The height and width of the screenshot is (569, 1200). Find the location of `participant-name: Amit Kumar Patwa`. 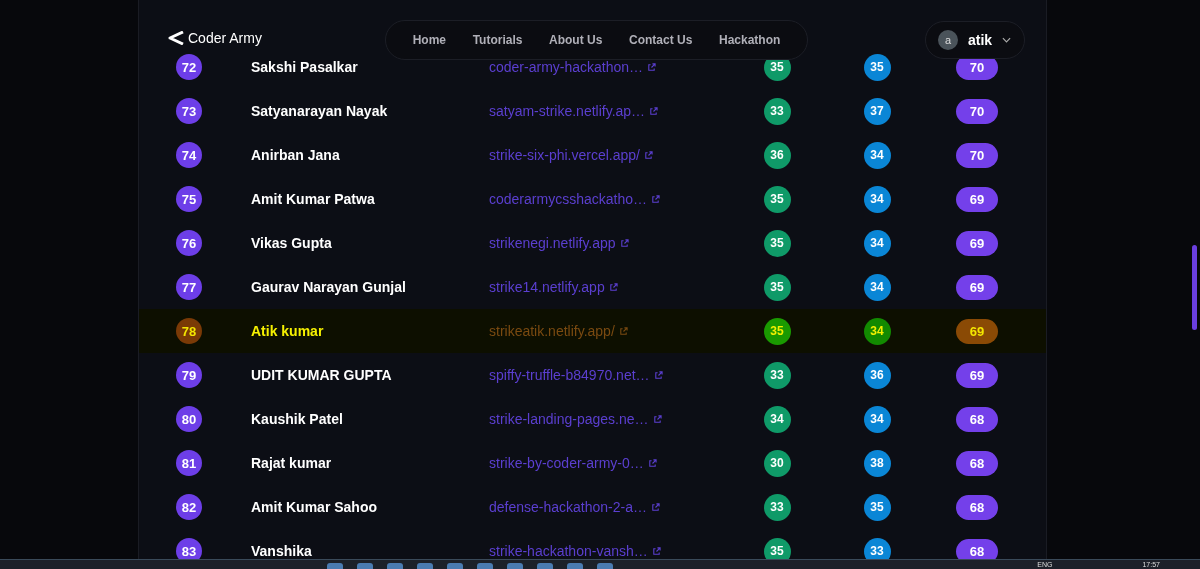

participant-name: Amit Kumar Patwa is located at coordinates (313, 199).